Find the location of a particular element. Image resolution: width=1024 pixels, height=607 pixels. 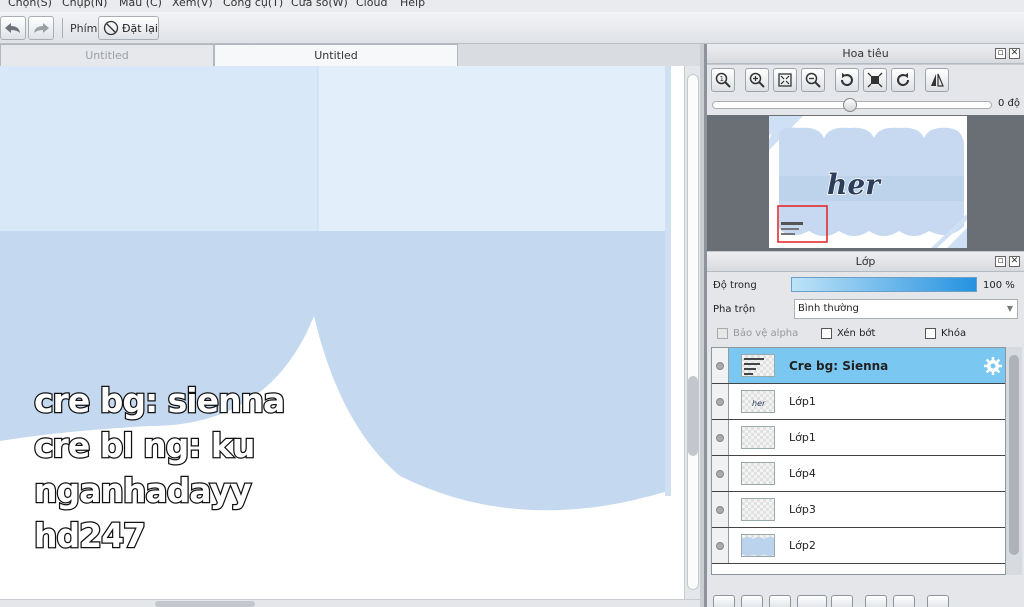

opacity-slider is located at coordinates (884, 284).